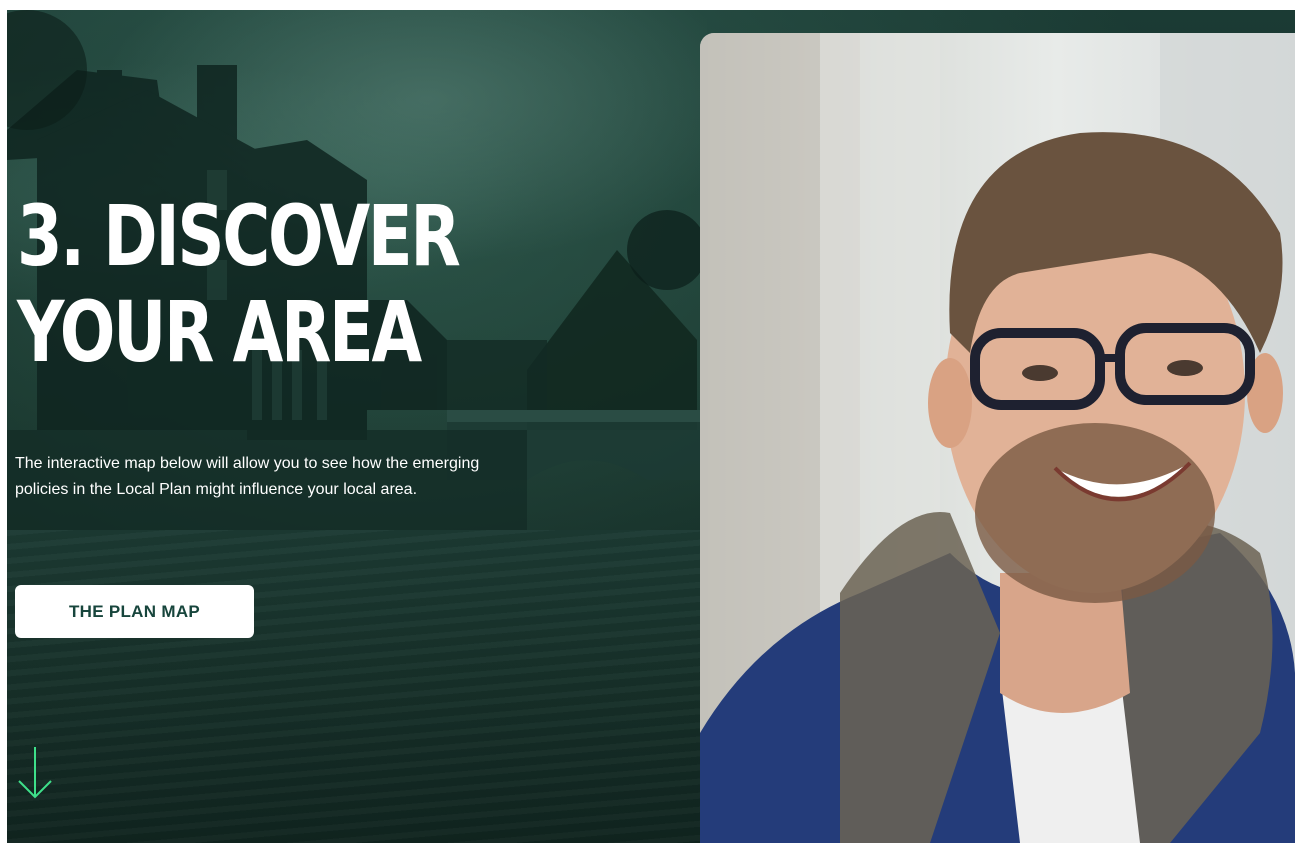 The height and width of the screenshot is (843, 1295). What do you see at coordinates (35, 773) in the screenshot?
I see `arrow-down-icon` at bounding box center [35, 773].